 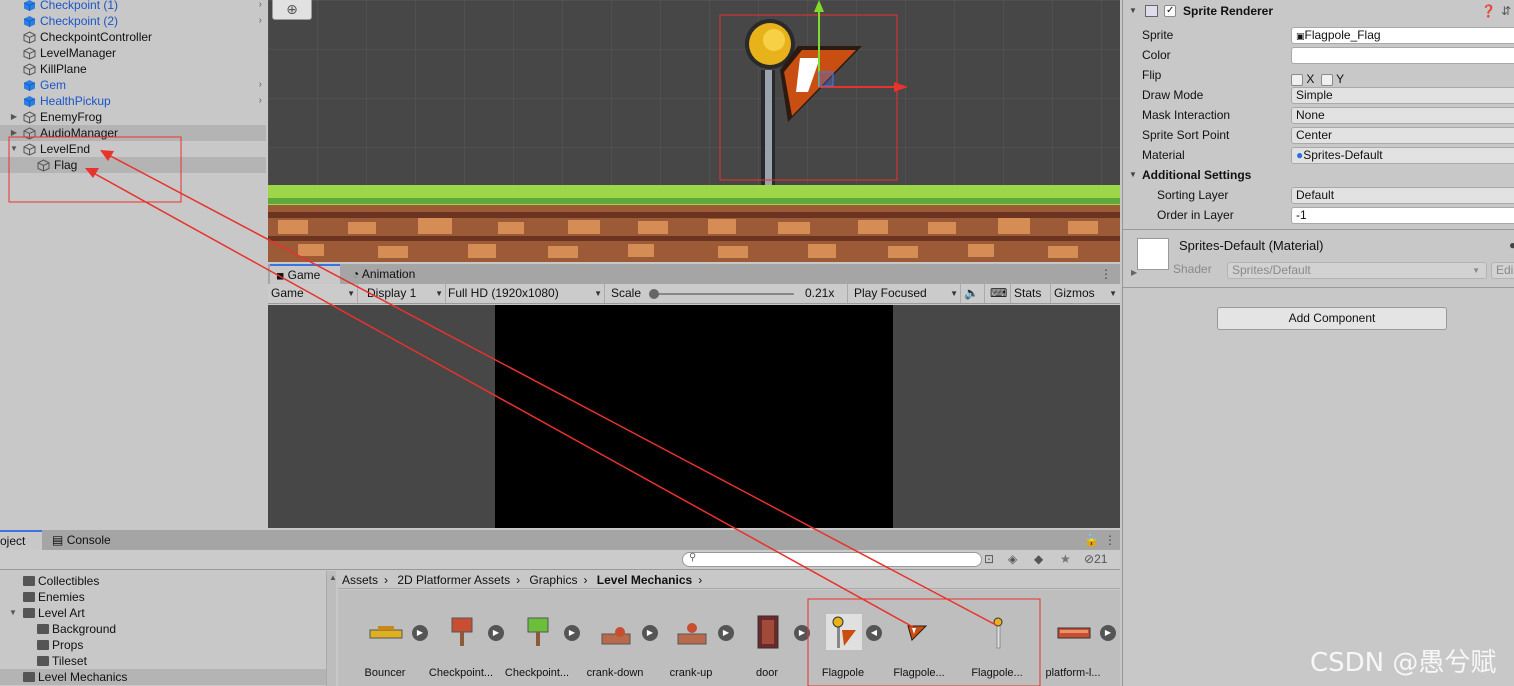 What do you see at coordinates (1012, 559) in the screenshot?
I see `filter-type-icon: ◈` at bounding box center [1012, 559].